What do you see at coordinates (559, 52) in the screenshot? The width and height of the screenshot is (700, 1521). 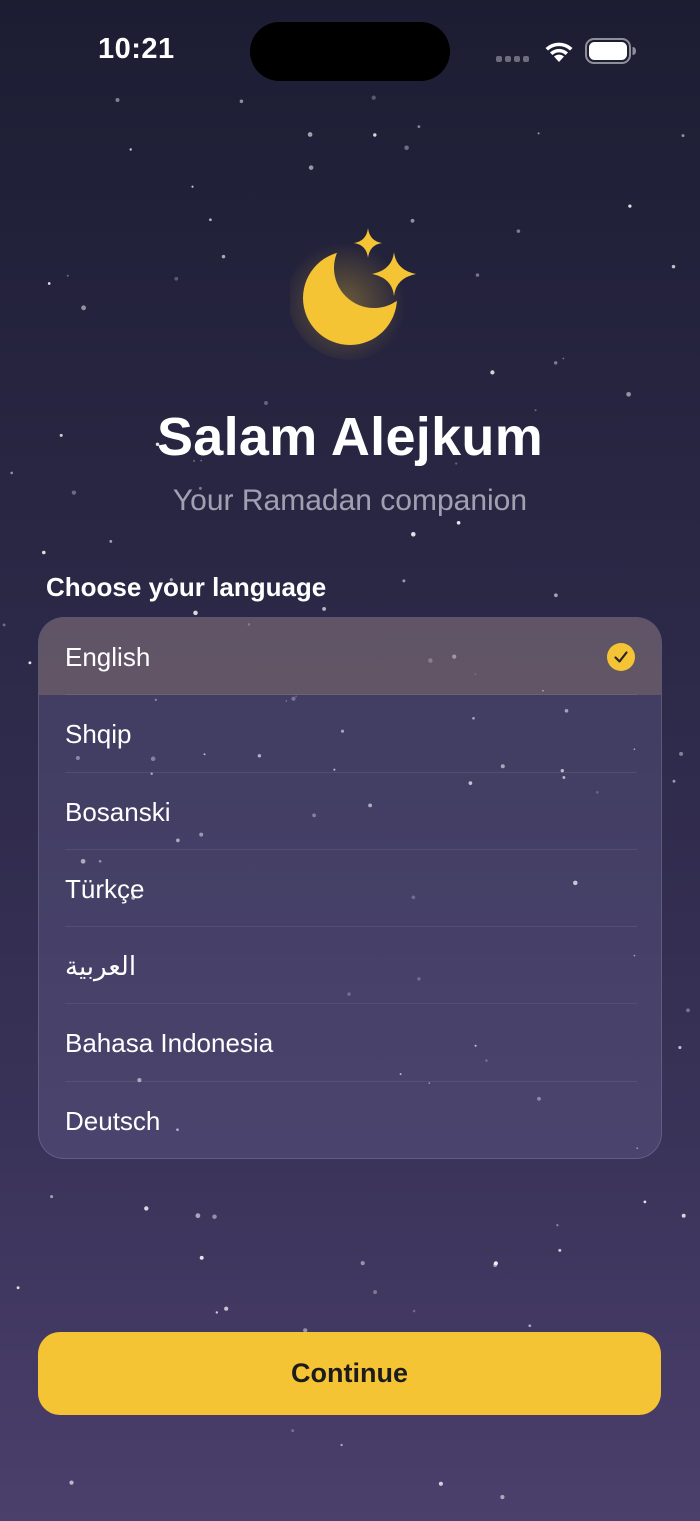 I see `wifi-icon` at bounding box center [559, 52].